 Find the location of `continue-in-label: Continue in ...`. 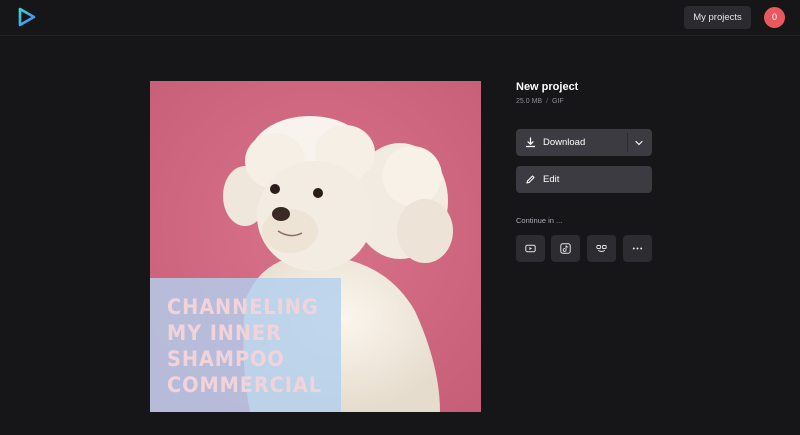

continue-in-label: Continue in ... is located at coordinates (539, 220).